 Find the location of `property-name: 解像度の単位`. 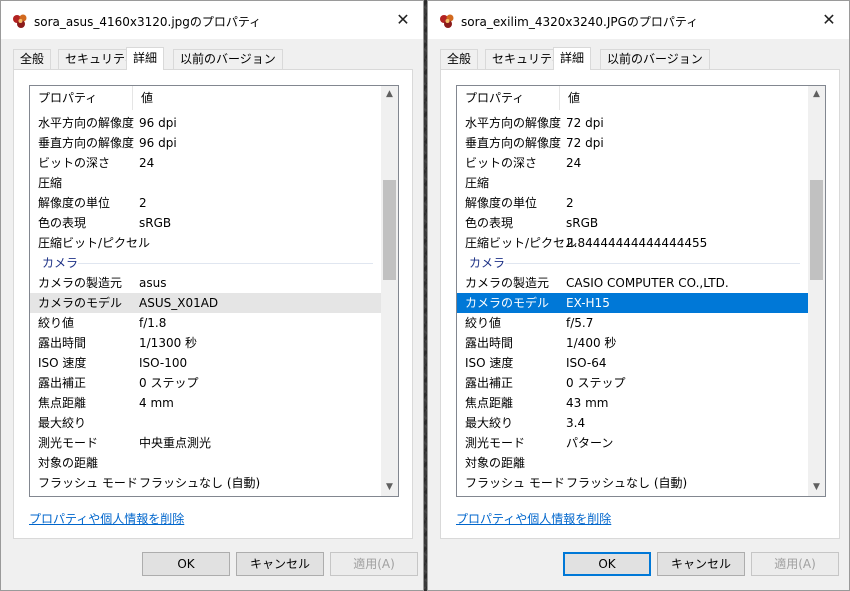

property-name: 解像度の単位 is located at coordinates (74, 203).